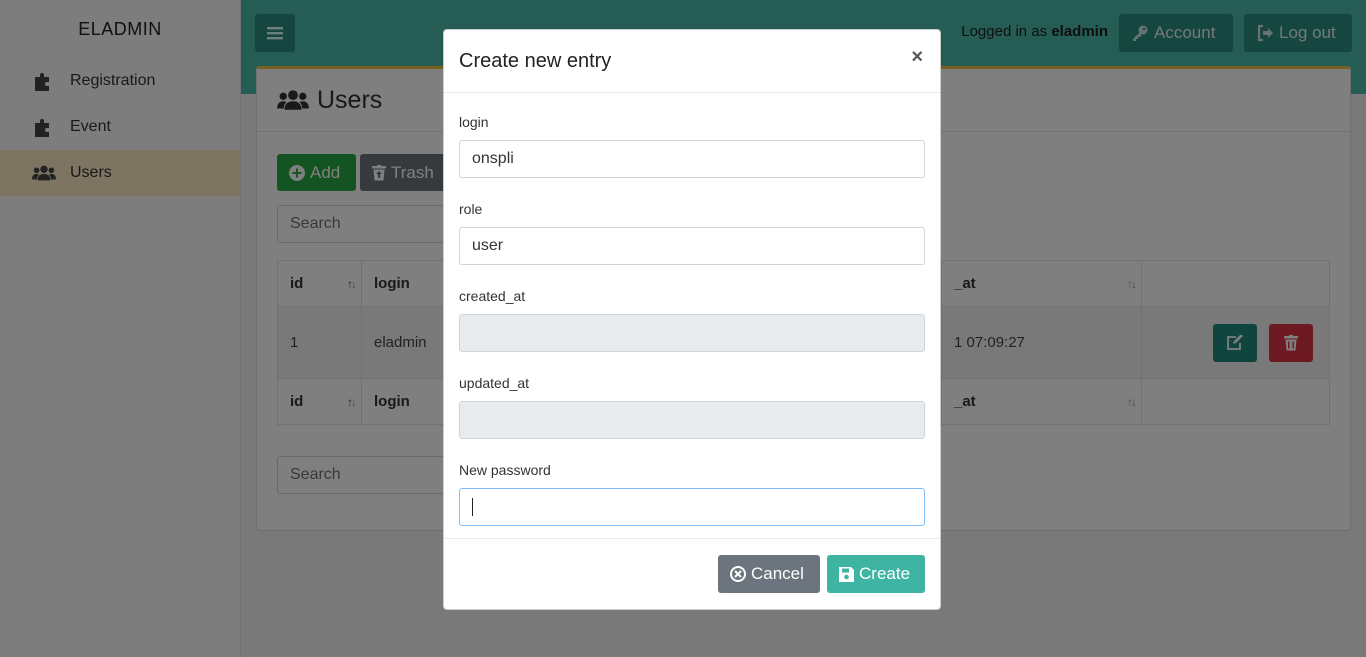 The image size is (1366, 657). Describe the element at coordinates (692, 61) in the screenshot. I see `modal-header: Create new entry ×` at that location.